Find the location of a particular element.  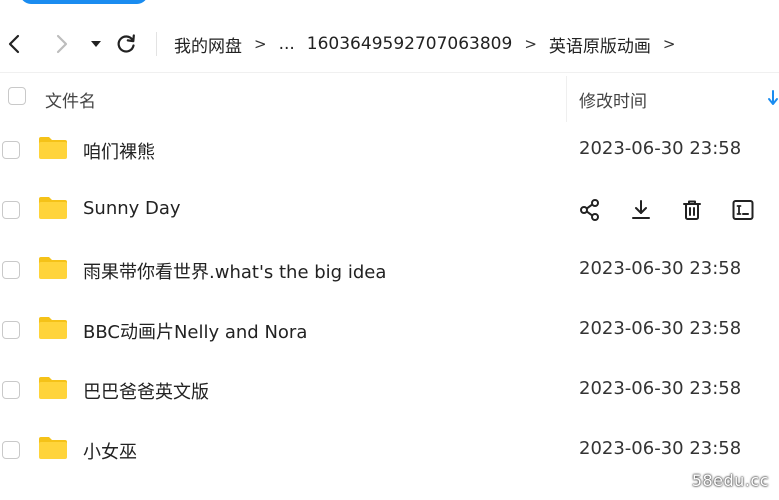

caret-down-icon is located at coordinates (96, 44).